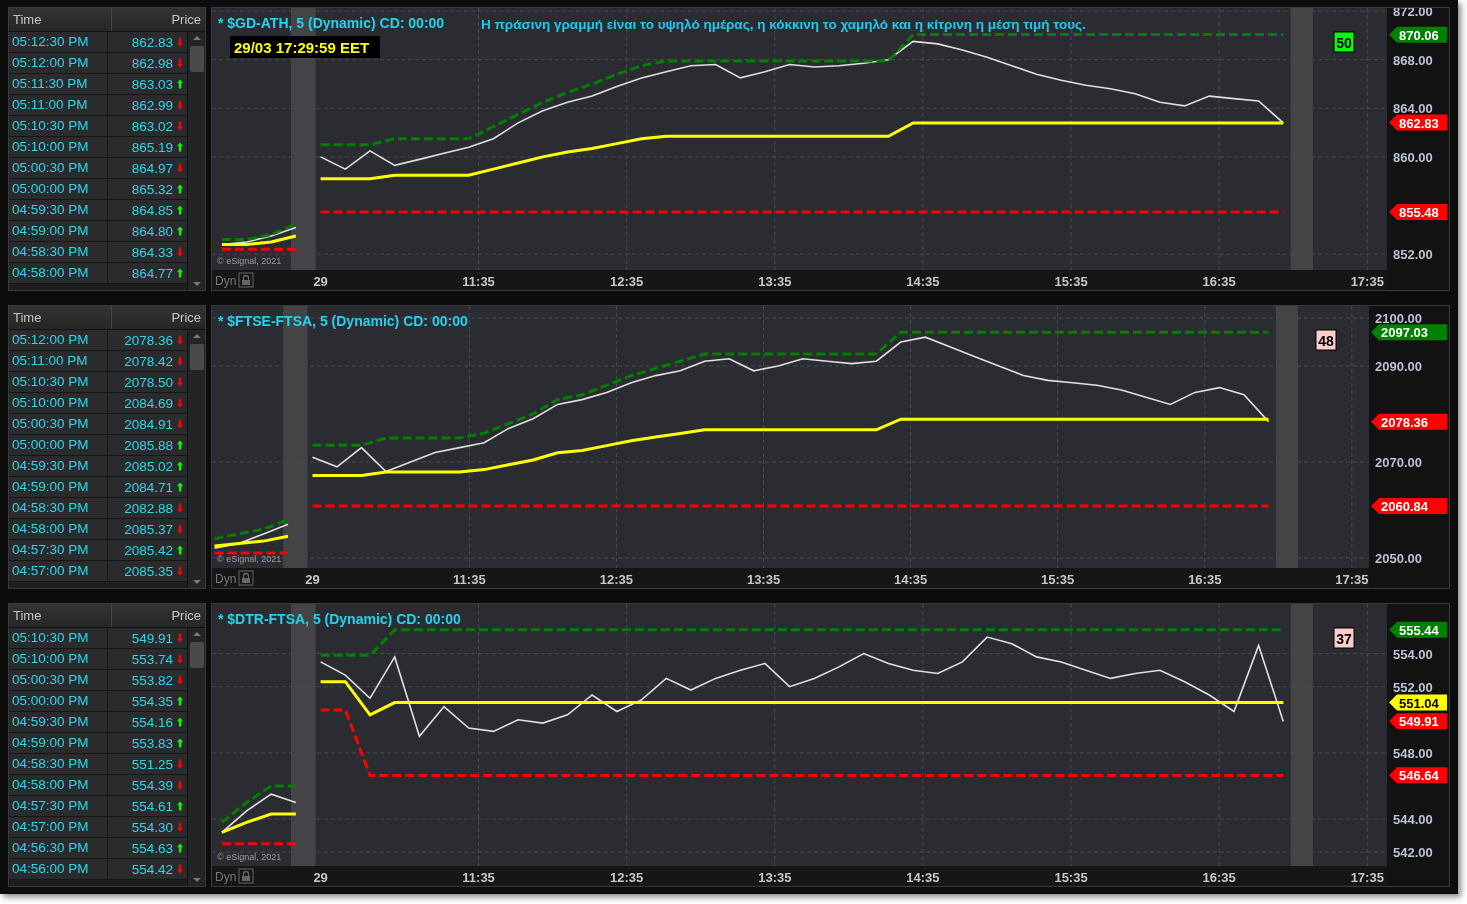 Image resolution: width=1467 pixels, height=904 pixels. What do you see at coordinates (152, 869) in the screenshot?
I see `price-cell-text: 554.42` at bounding box center [152, 869].